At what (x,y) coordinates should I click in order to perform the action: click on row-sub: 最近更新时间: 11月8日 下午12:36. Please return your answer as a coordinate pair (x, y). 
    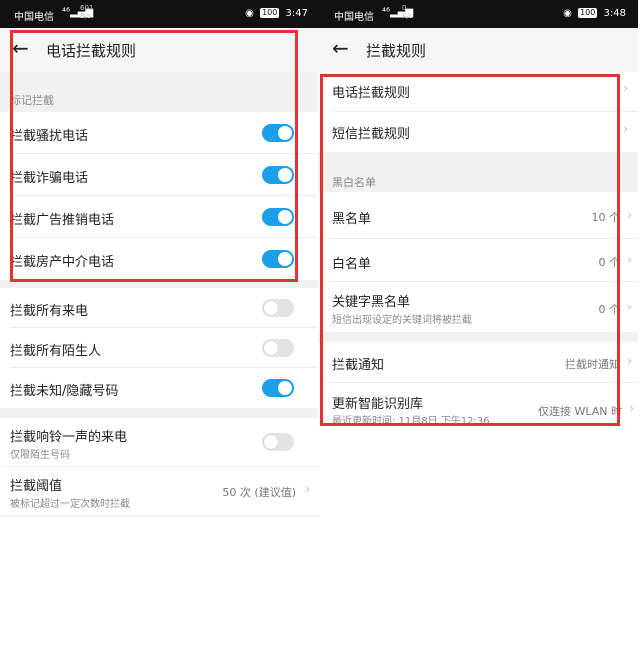
    Looking at the image, I should click on (411, 421).